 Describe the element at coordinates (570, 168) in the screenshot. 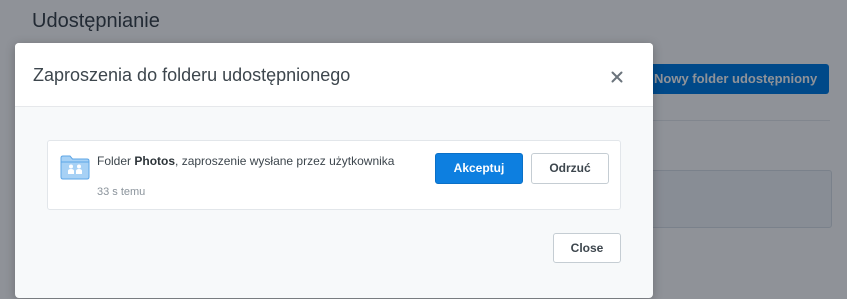

I see `reject-button: Odrzuć` at that location.